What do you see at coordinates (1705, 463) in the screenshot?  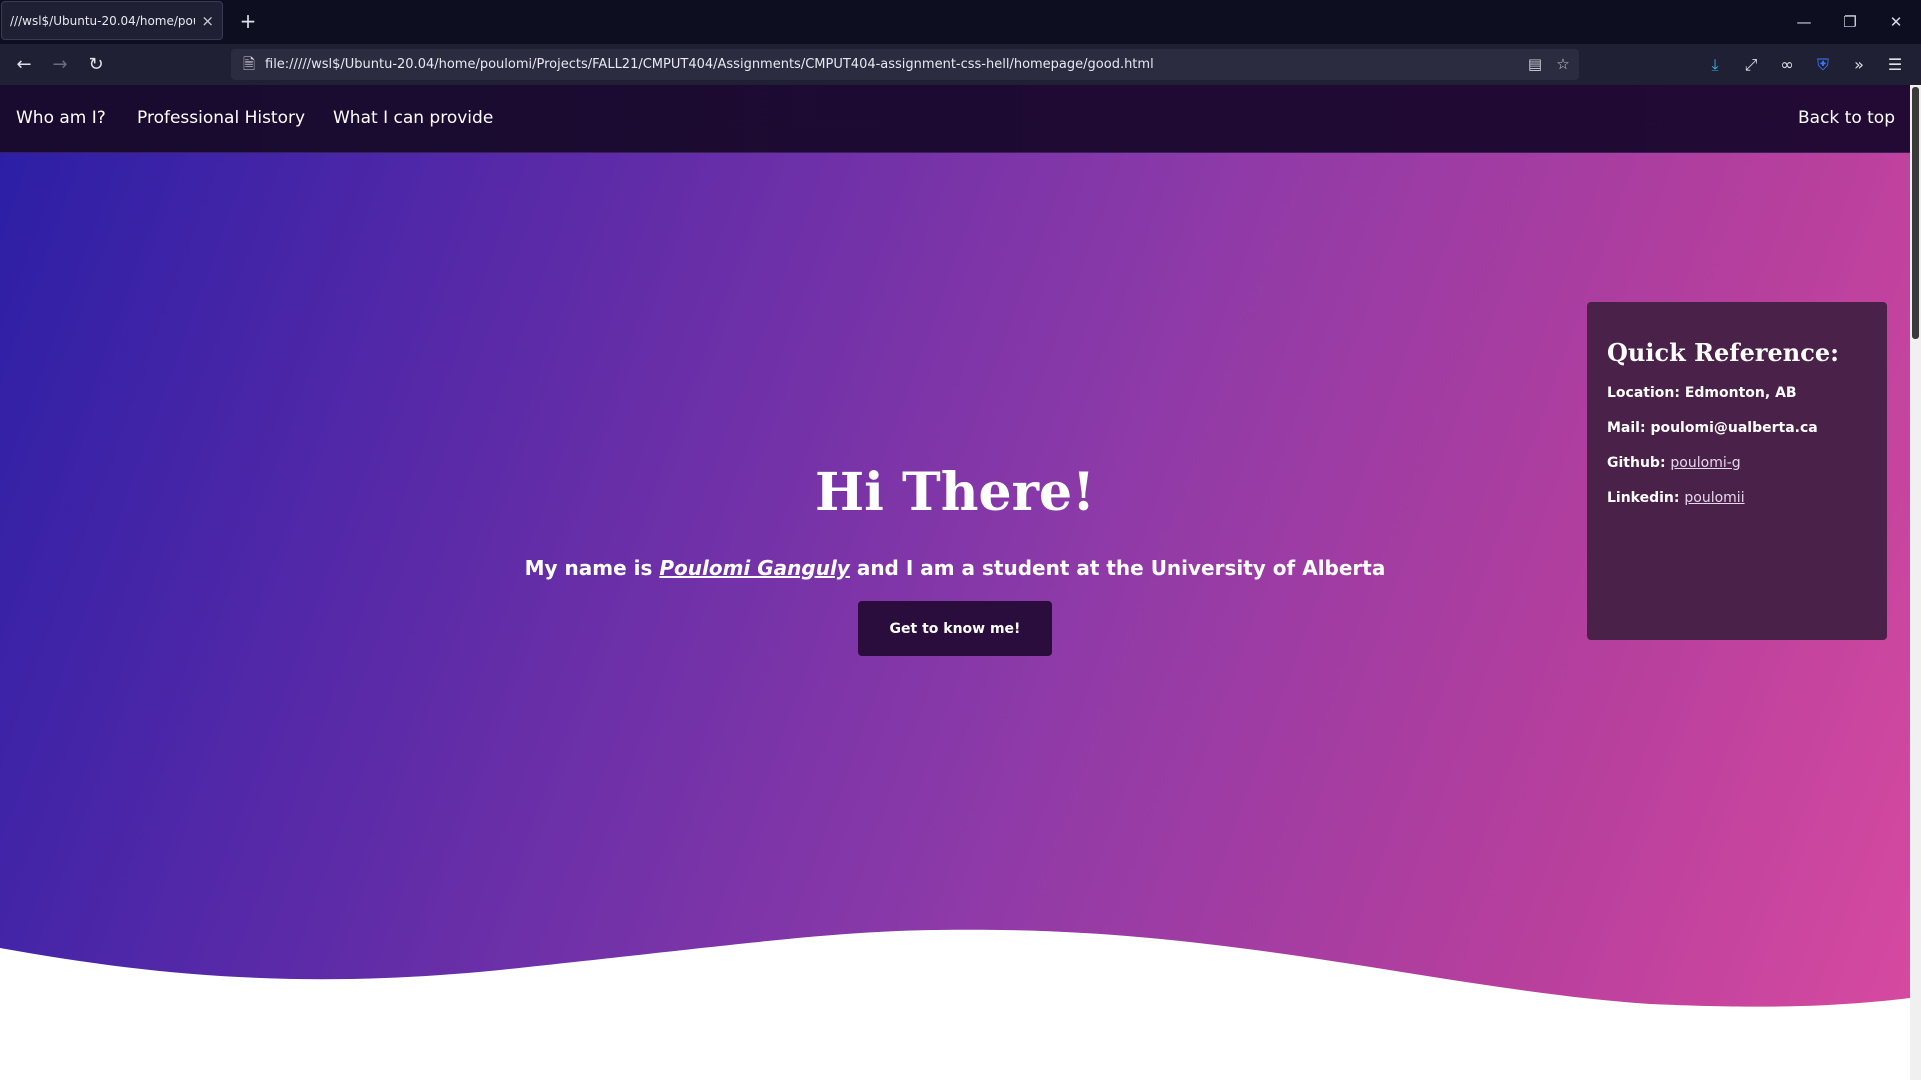 I see `github-link: poulomi-g` at bounding box center [1705, 463].